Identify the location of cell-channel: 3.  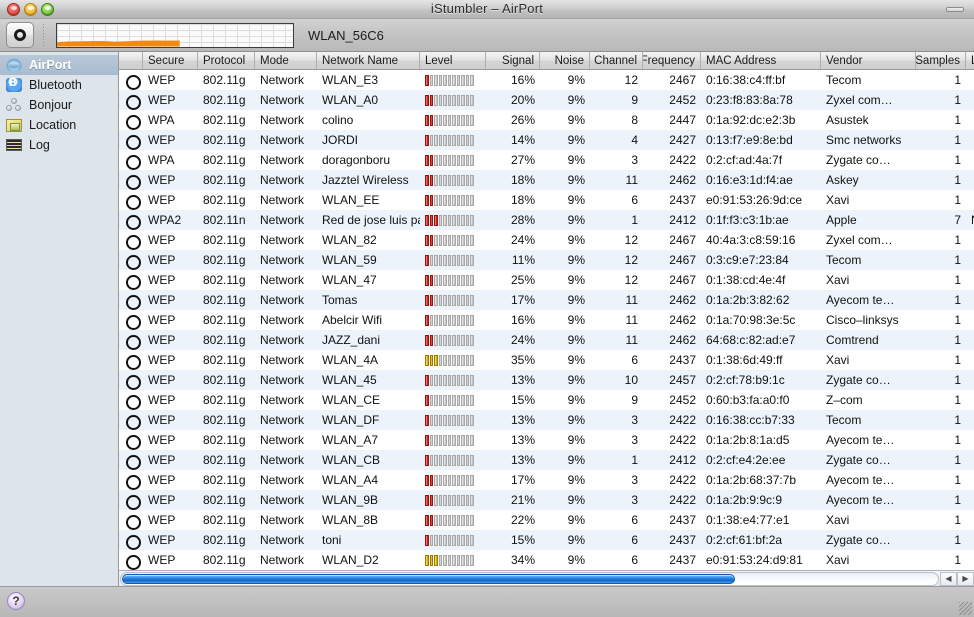
(634, 420).